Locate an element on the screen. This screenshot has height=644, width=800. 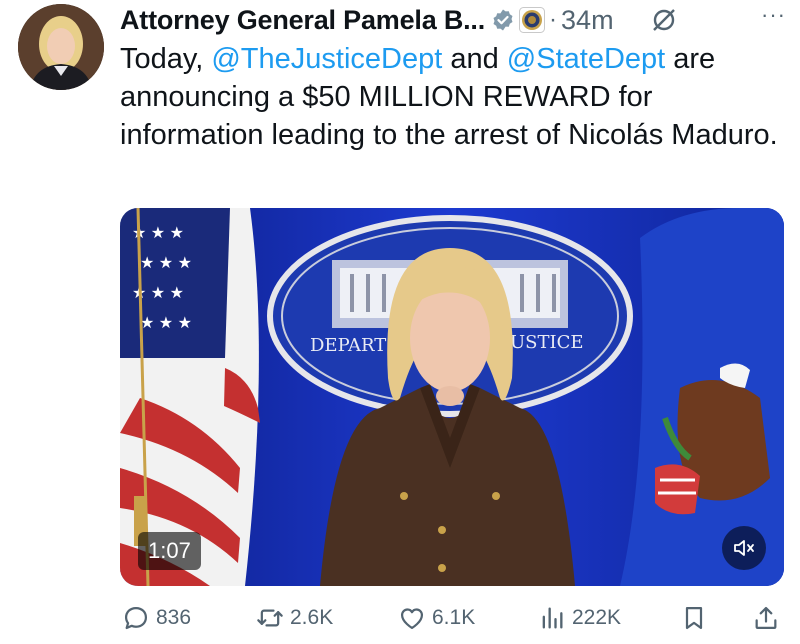
views-count: 222K is located at coordinates (597, 617).